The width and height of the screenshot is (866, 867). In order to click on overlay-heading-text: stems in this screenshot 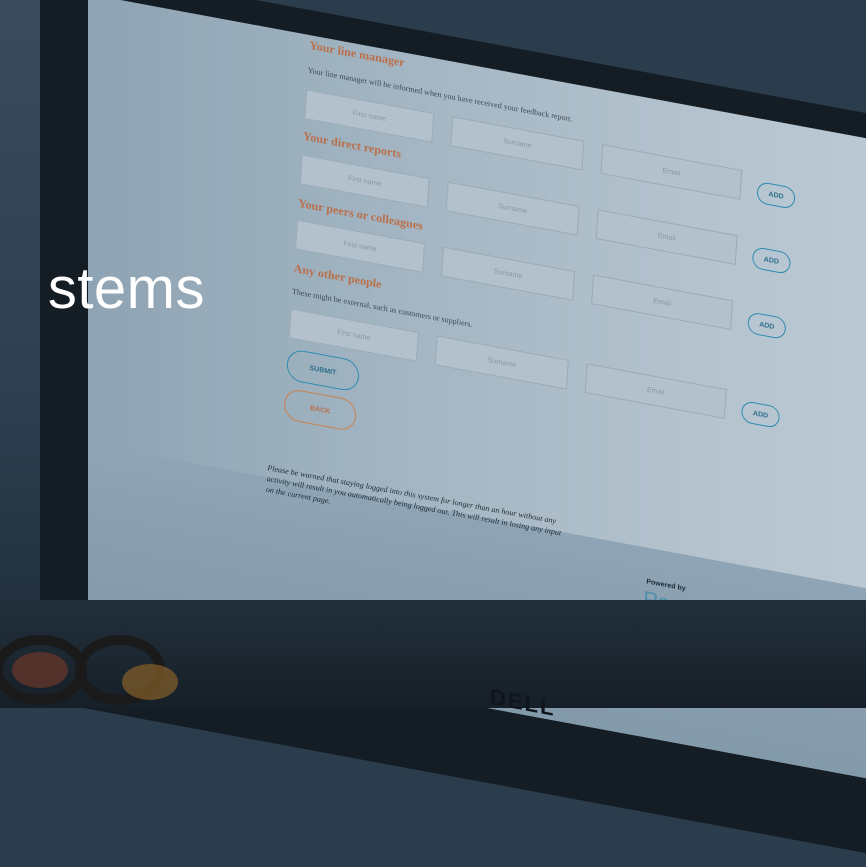, I will do `click(126, 288)`.